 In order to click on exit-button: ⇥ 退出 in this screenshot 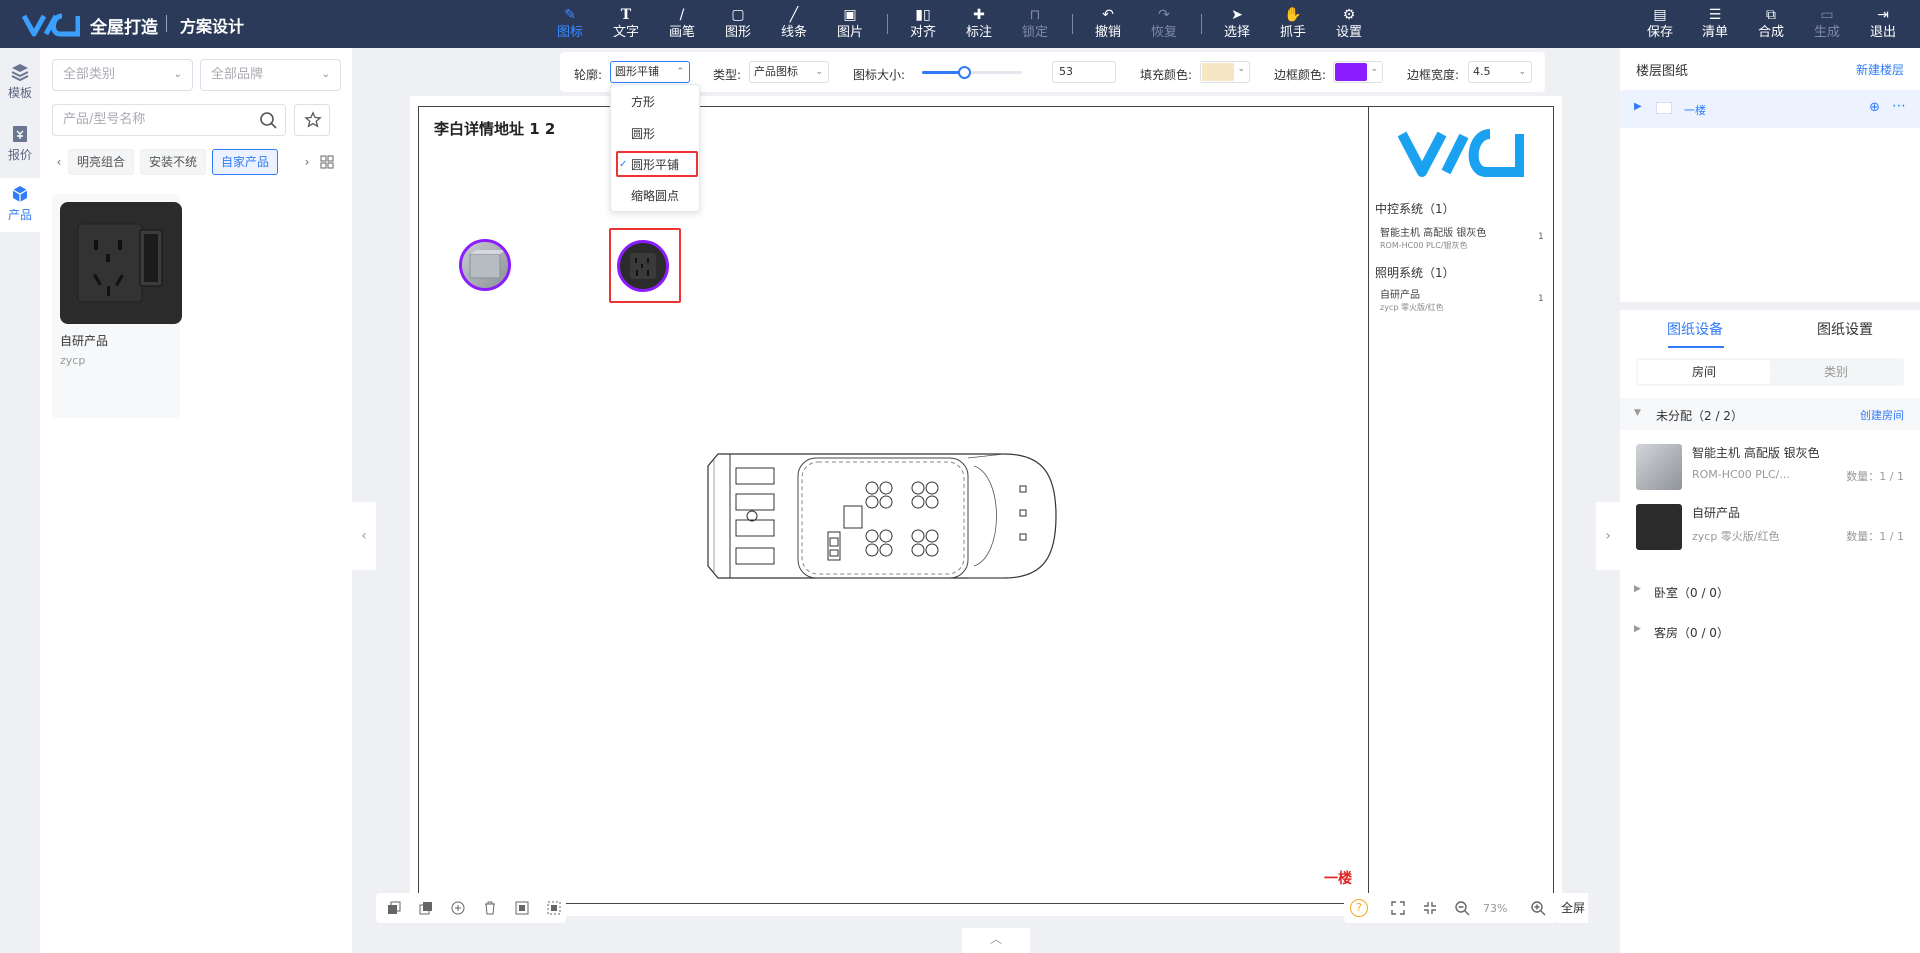, I will do `click(1883, 25)`.